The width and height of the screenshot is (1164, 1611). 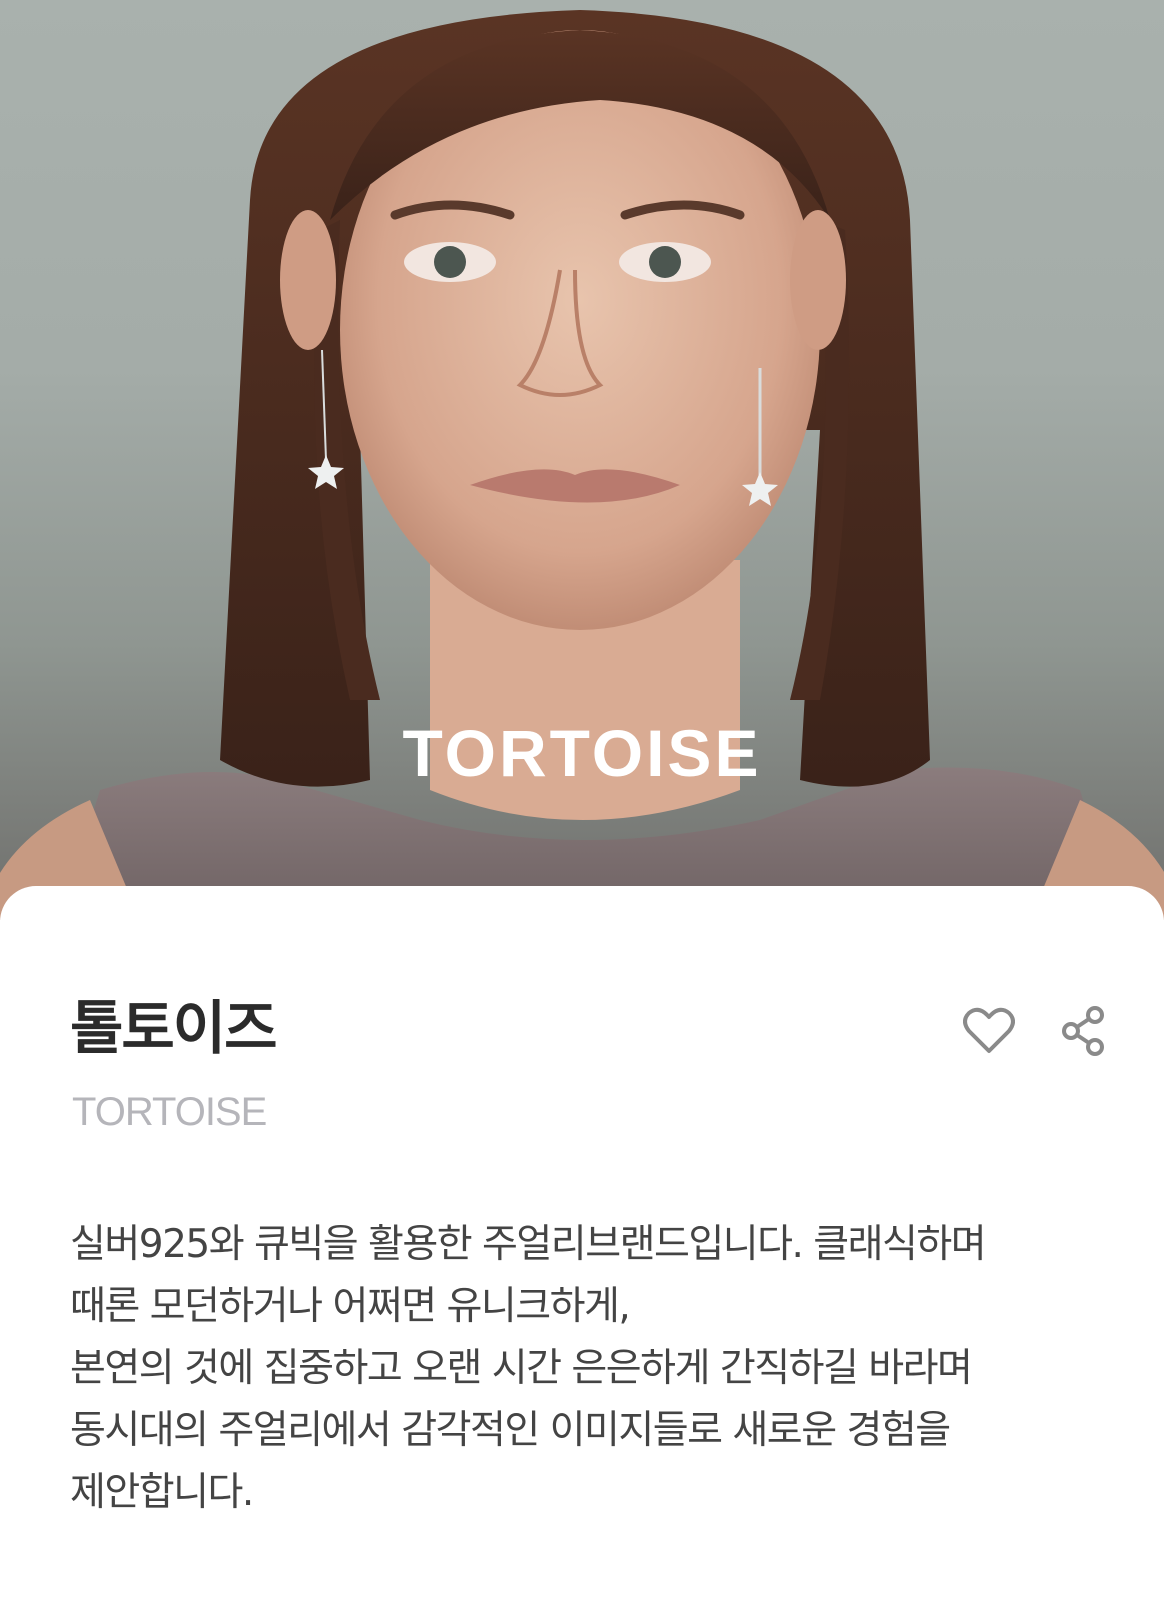 What do you see at coordinates (510, 1430) in the screenshot?
I see `description-line: 동시대의 주얼리에서 감각적인 이미지들로 새로운 경험을` at bounding box center [510, 1430].